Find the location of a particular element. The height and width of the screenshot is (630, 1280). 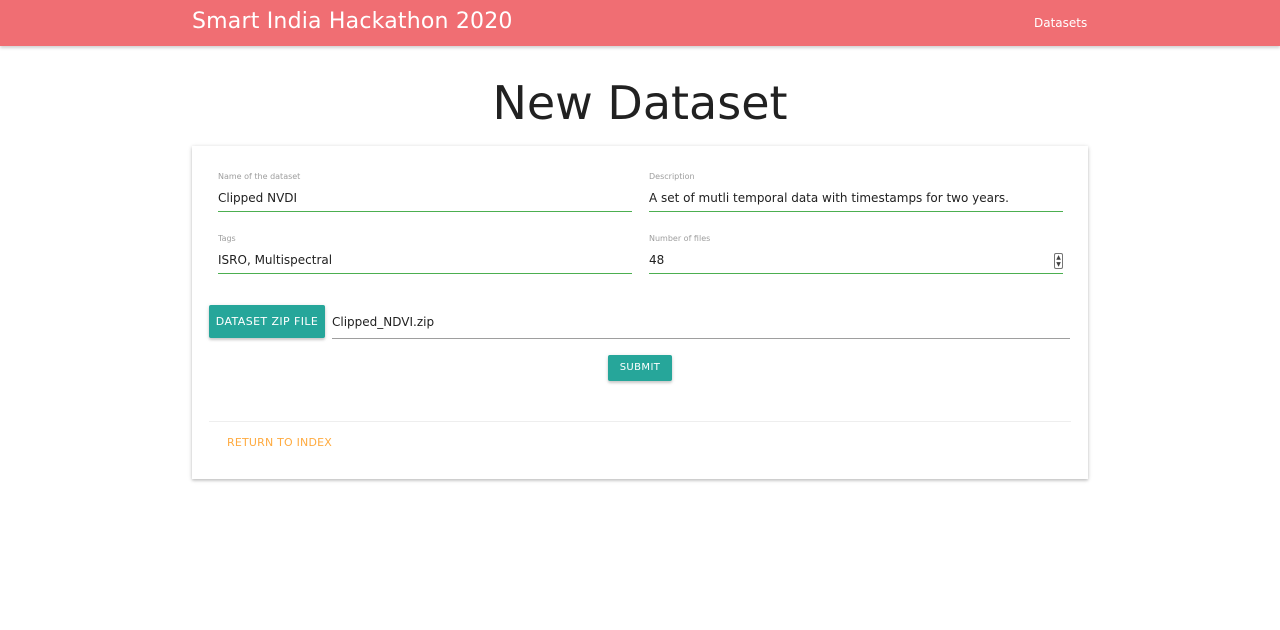

number-of-files-field: Number of files ▲ ▼ is located at coordinates (856, 254).